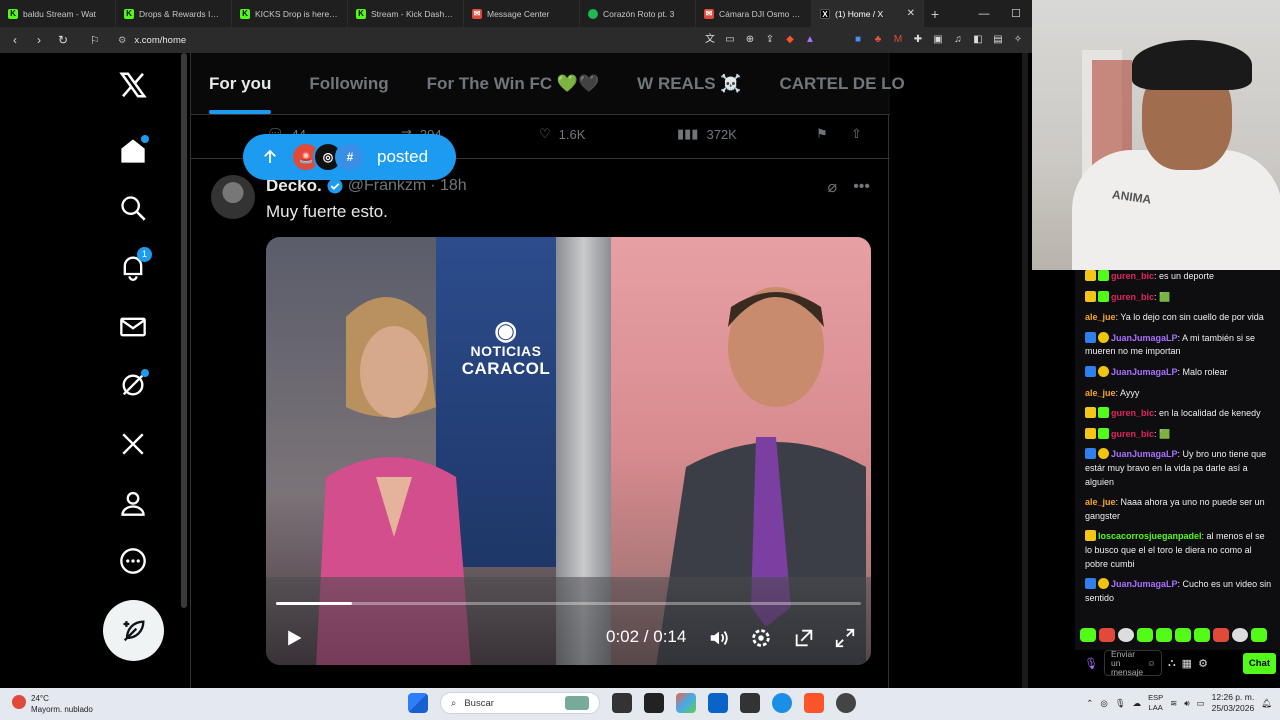 This screenshot has height=720, width=1280. I want to click on search-icon, so click(133, 208).